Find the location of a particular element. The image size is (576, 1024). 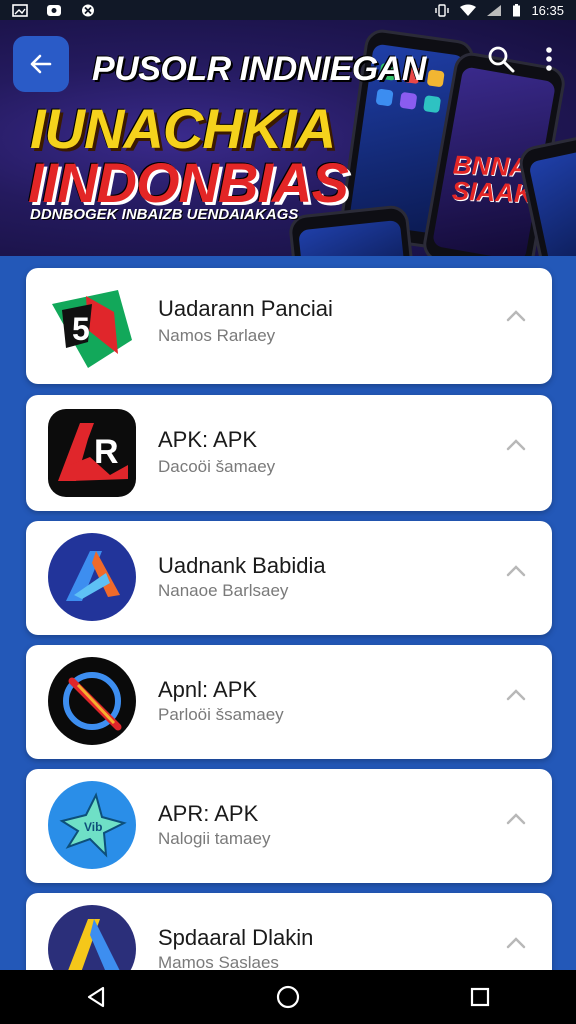

svg-text: 5 is located at coordinates (81, 329).